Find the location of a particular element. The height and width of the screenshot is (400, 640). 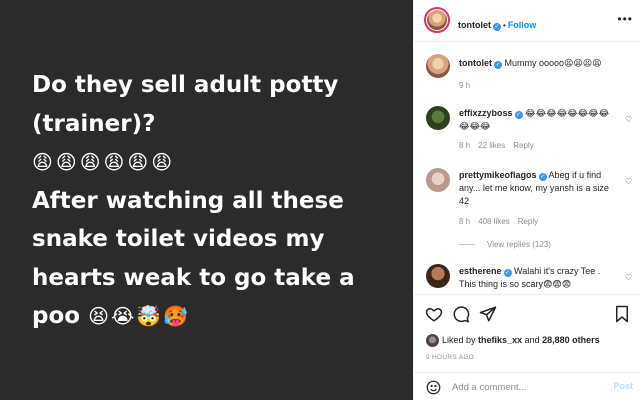

post-header: tontolet ✓ • Follow ••• is located at coordinates (527, 21).